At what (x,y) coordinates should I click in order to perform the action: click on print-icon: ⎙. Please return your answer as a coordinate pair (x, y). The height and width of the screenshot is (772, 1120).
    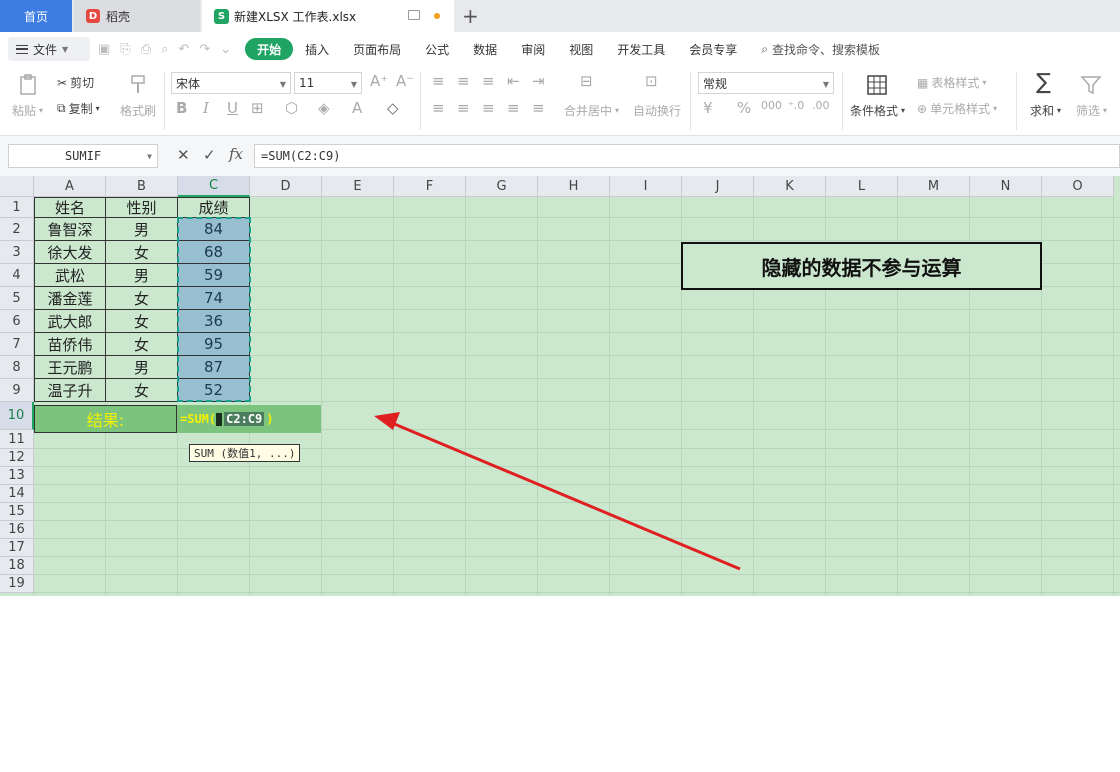
    Looking at the image, I should click on (146, 49).